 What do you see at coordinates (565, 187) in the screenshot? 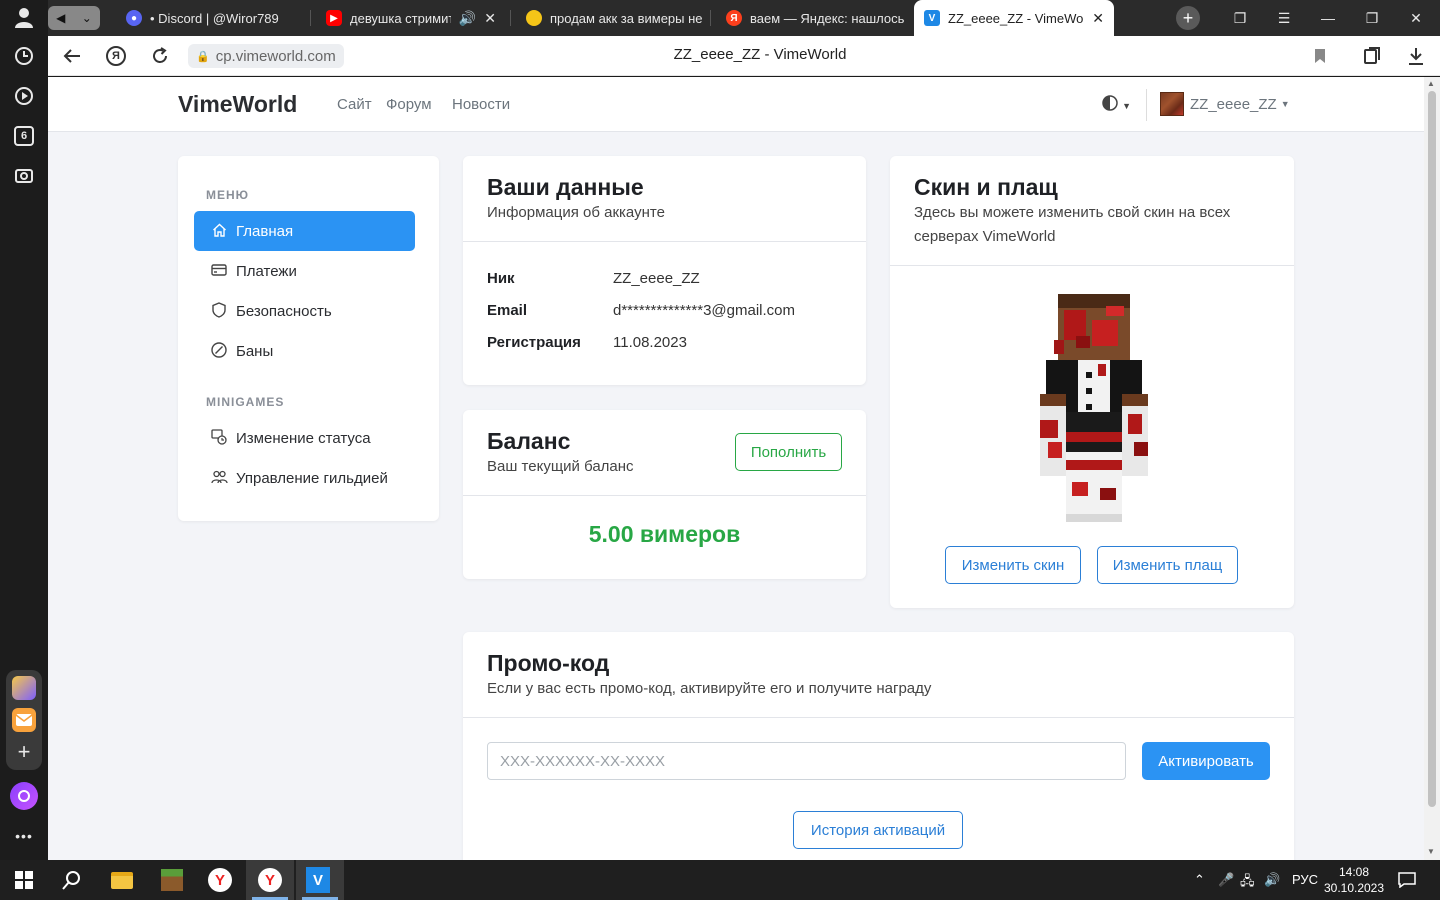
I see `account-title: Ваши данные` at bounding box center [565, 187].